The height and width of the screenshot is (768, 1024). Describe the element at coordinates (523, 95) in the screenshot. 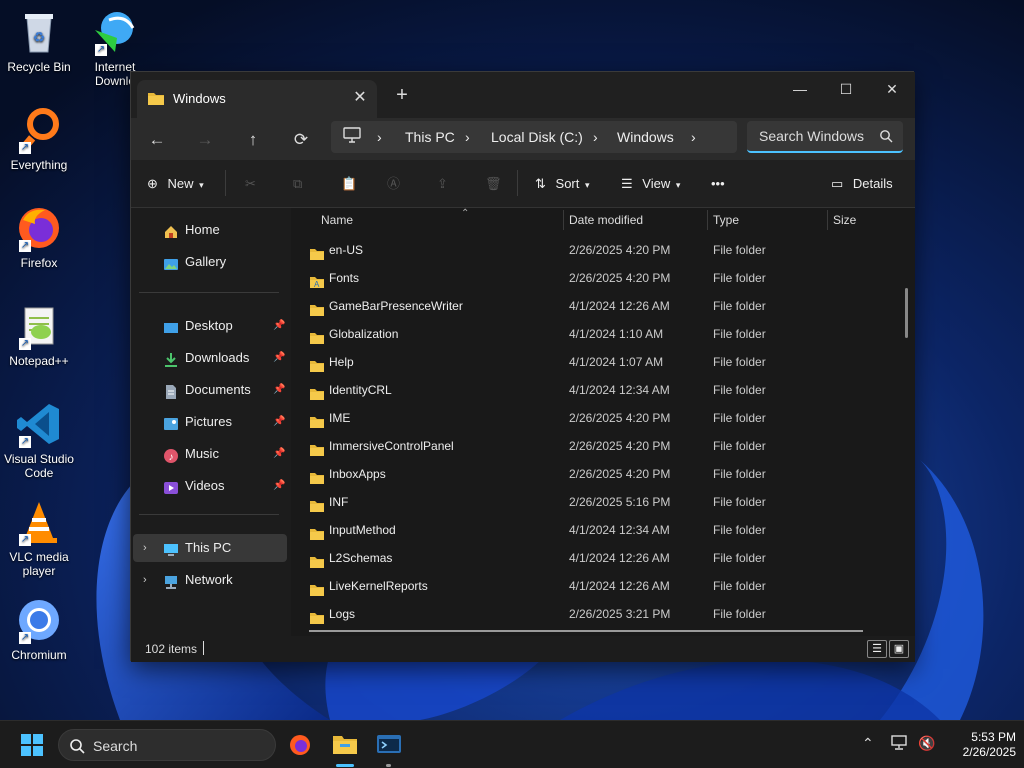

I see `title-bar: Windows ✕ + — ☐ ✕` at that location.